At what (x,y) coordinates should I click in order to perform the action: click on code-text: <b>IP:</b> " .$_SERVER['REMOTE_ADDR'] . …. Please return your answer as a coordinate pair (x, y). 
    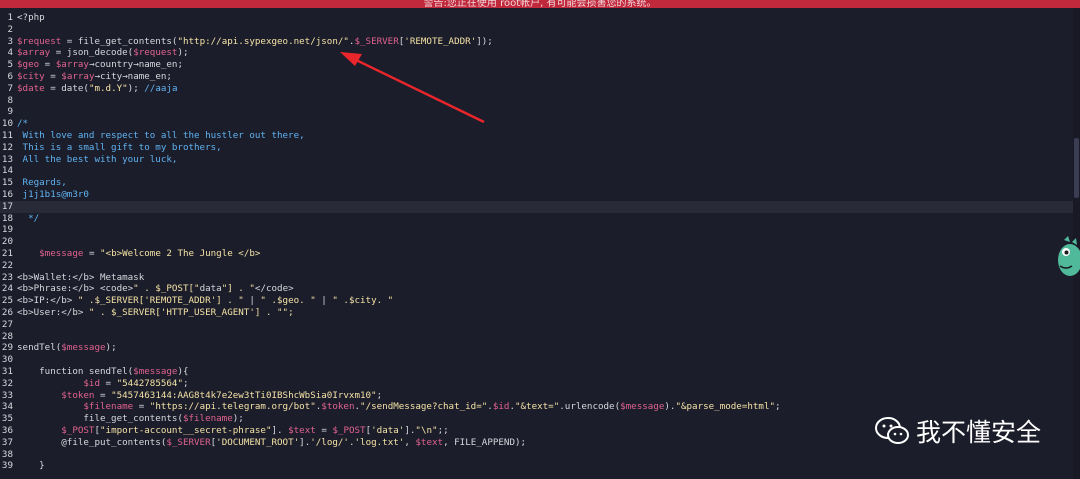
    Looking at the image, I should click on (205, 301).